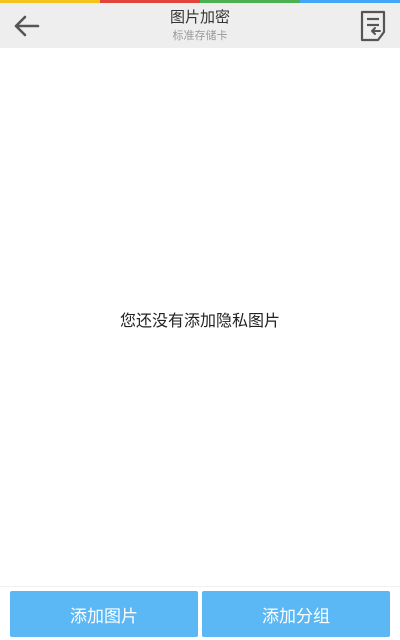  I want to click on top-bar: 图片加密 标准存储卡, so click(200, 25).